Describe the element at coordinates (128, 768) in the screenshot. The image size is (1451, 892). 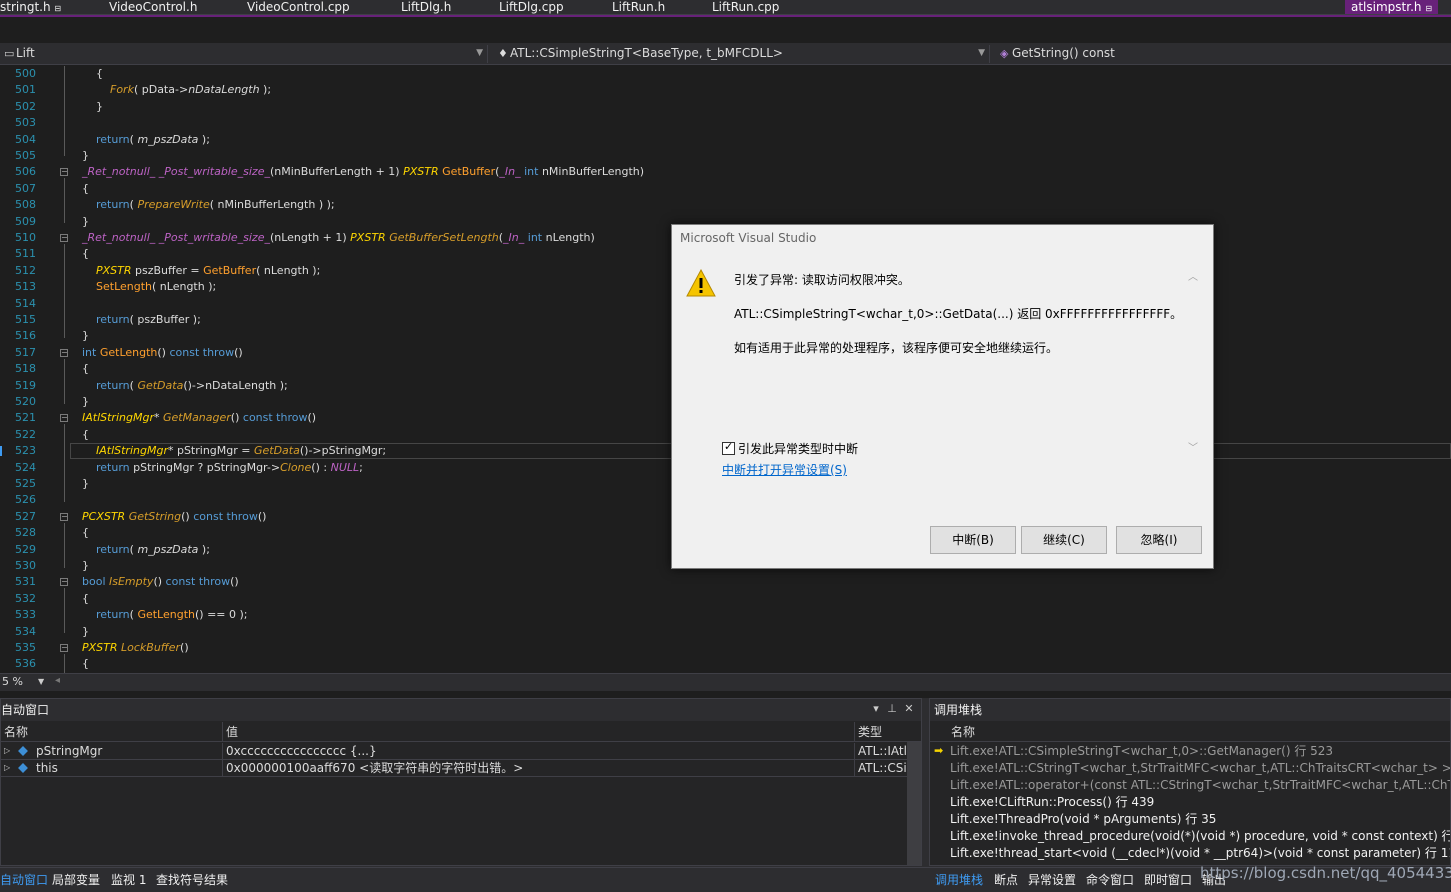
I see `variable-name: this` at that location.